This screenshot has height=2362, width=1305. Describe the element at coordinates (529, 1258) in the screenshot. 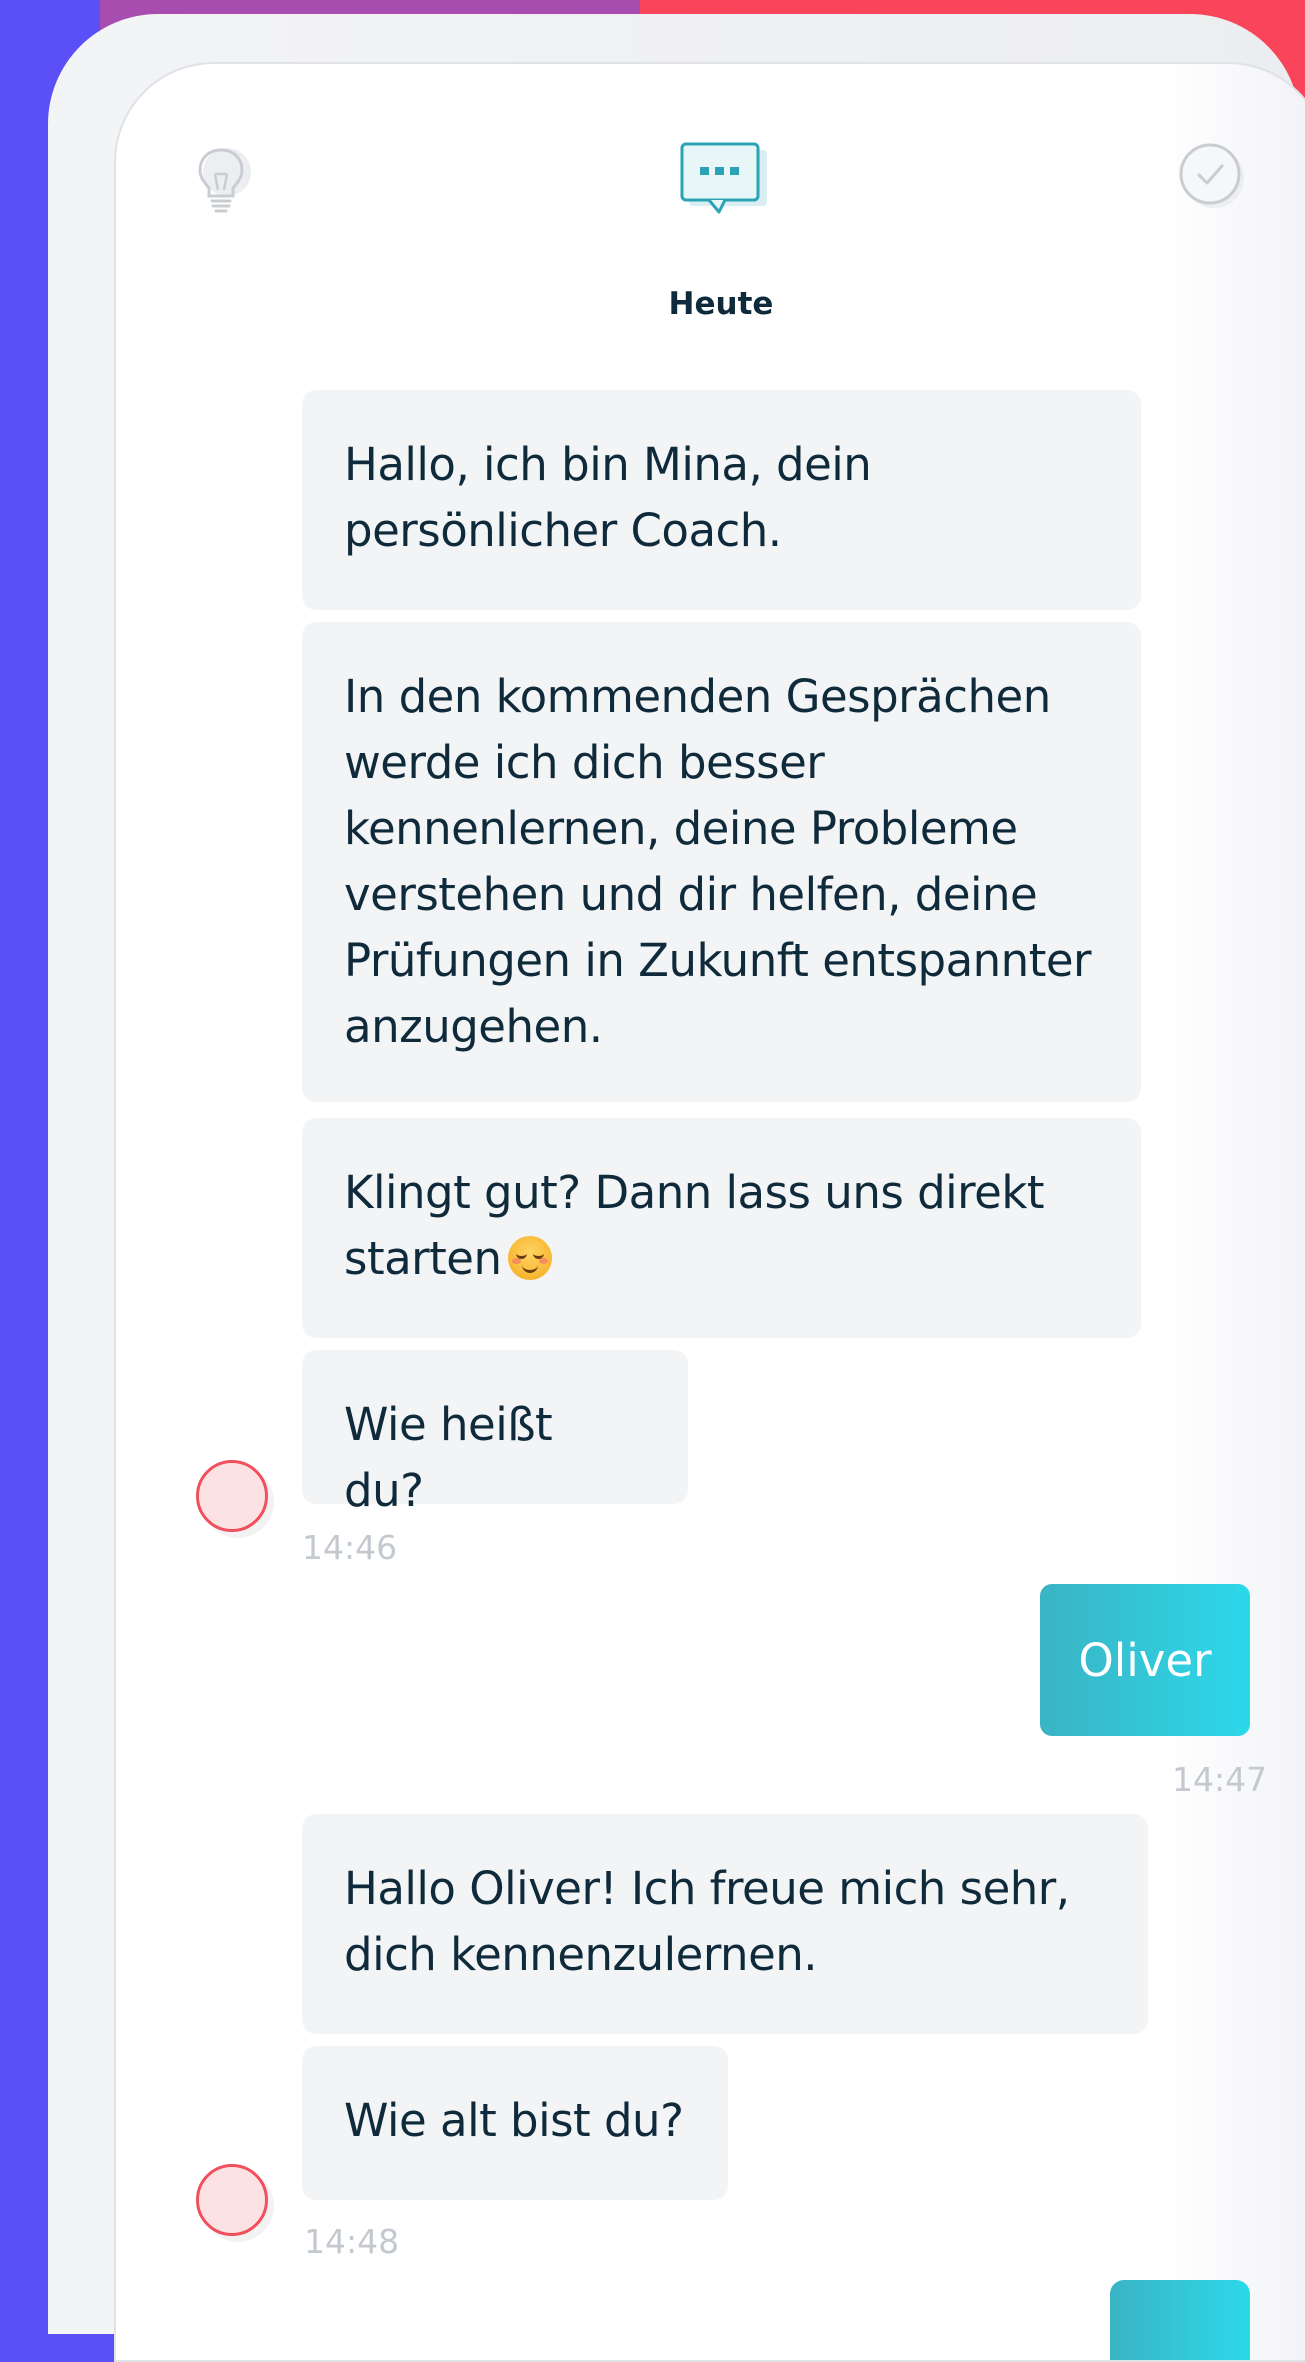

I see `smiling-face-emoji` at that location.